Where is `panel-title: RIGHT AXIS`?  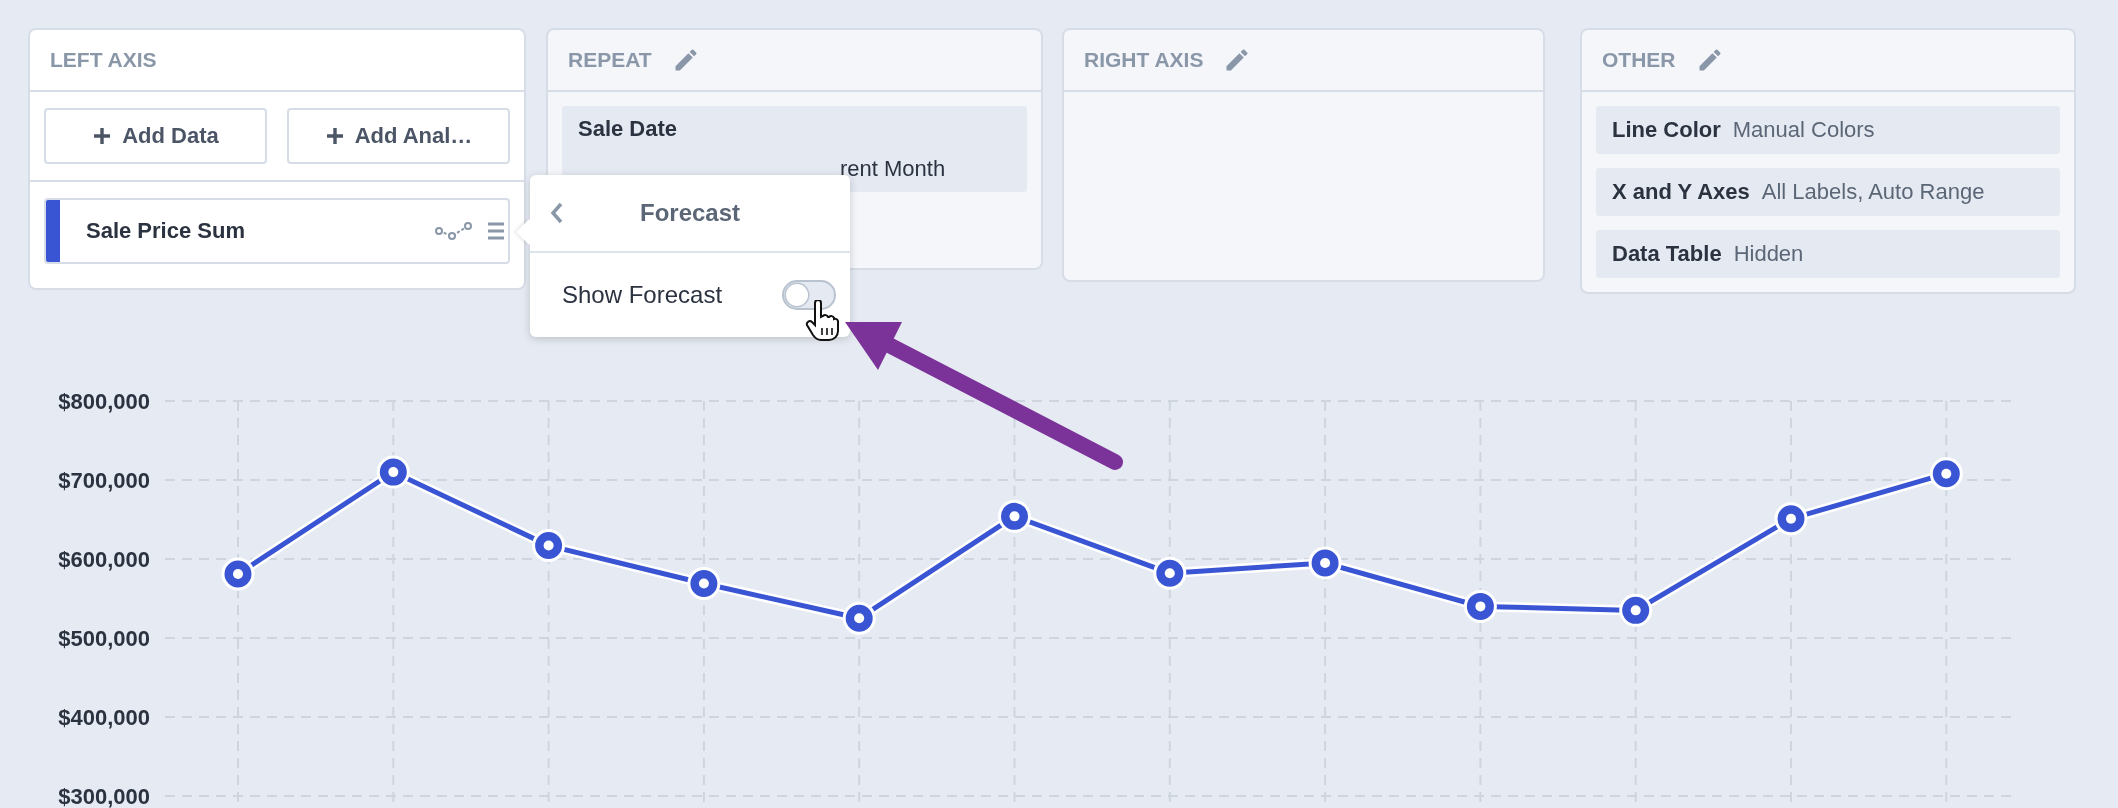
panel-title: RIGHT AXIS is located at coordinates (1144, 60).